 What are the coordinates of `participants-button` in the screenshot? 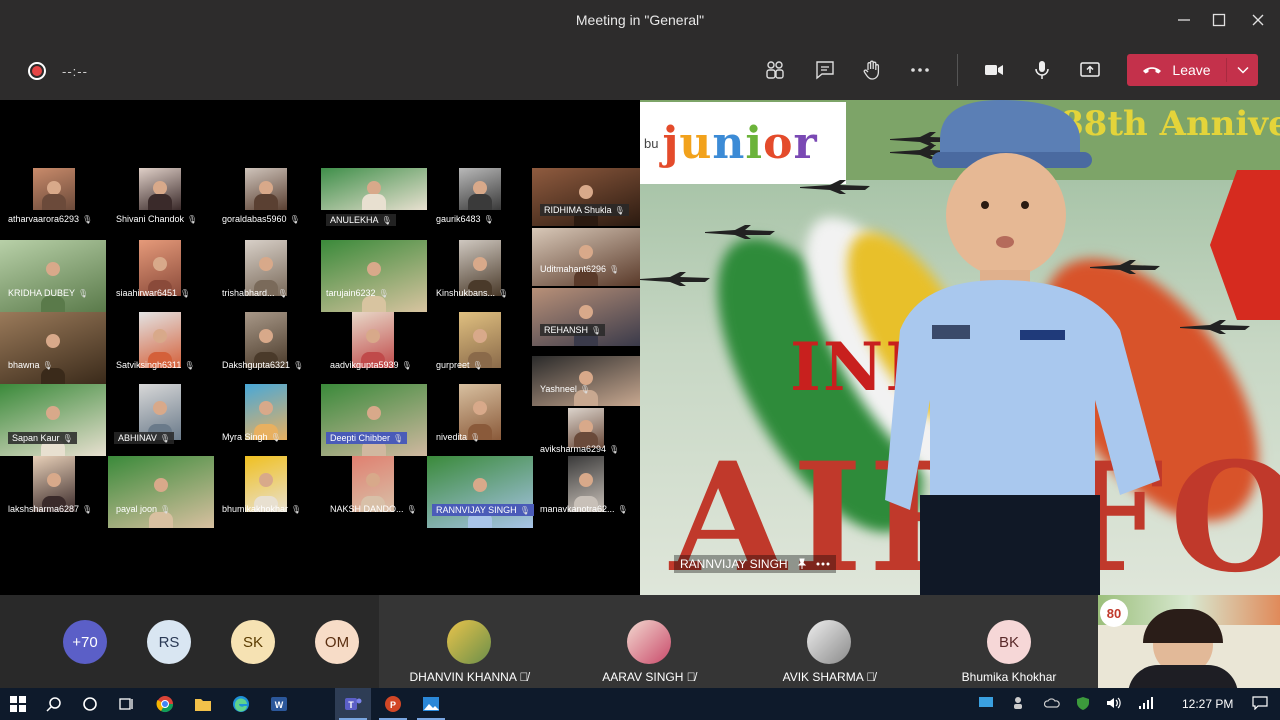 It's located at (775, 70).